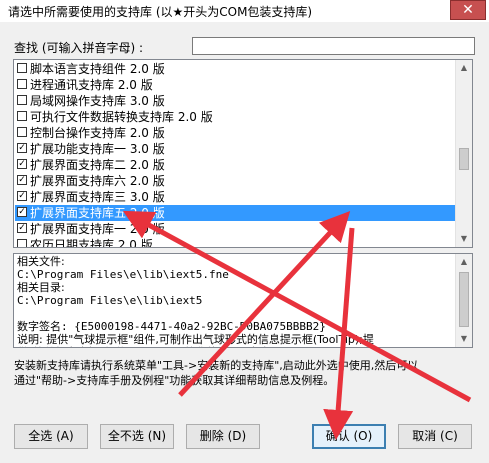 The image size is (489, 463). What do you see at coordinates (91, 243) in the screenshot?
I see `library-label: 农历日期支持库 2.0 版` at bounding box center [91, 243].